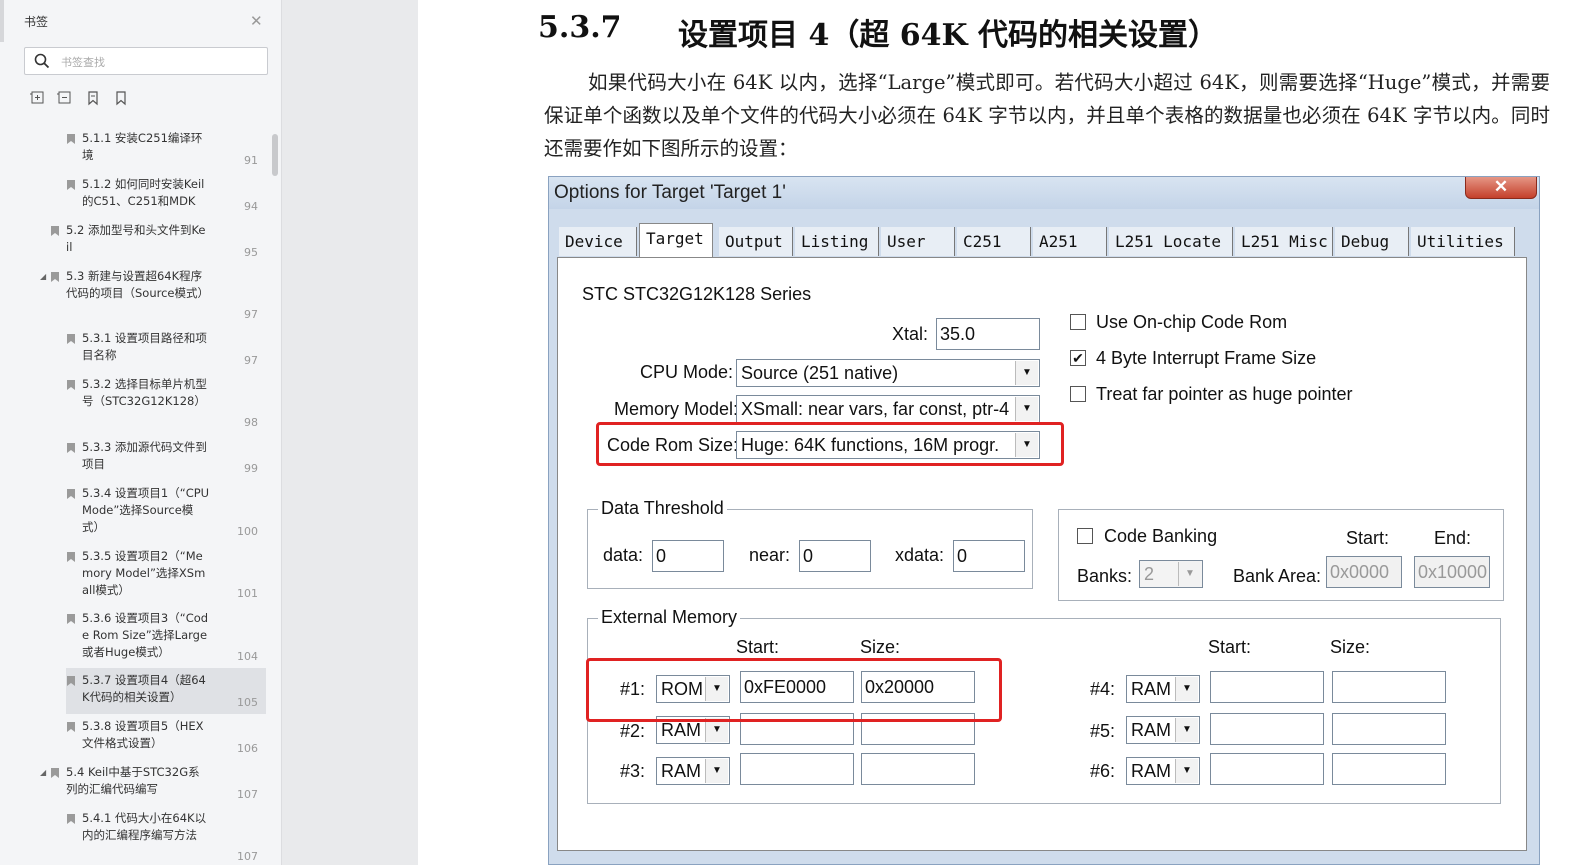 The height and width of the screenshot is (865, 1578). I want to click on data-threshold-title: Data Threshold, so click(662, 508).